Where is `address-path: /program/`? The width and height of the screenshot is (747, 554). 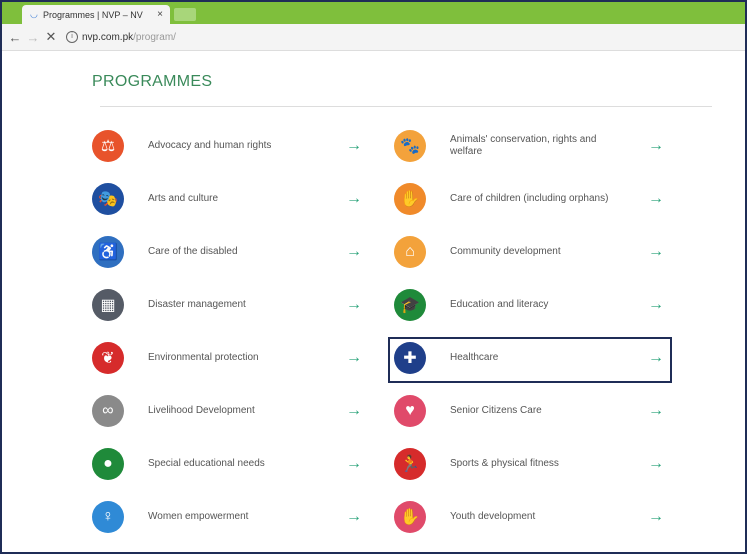 address-path: /program/ is located at coordinates (154, 37).